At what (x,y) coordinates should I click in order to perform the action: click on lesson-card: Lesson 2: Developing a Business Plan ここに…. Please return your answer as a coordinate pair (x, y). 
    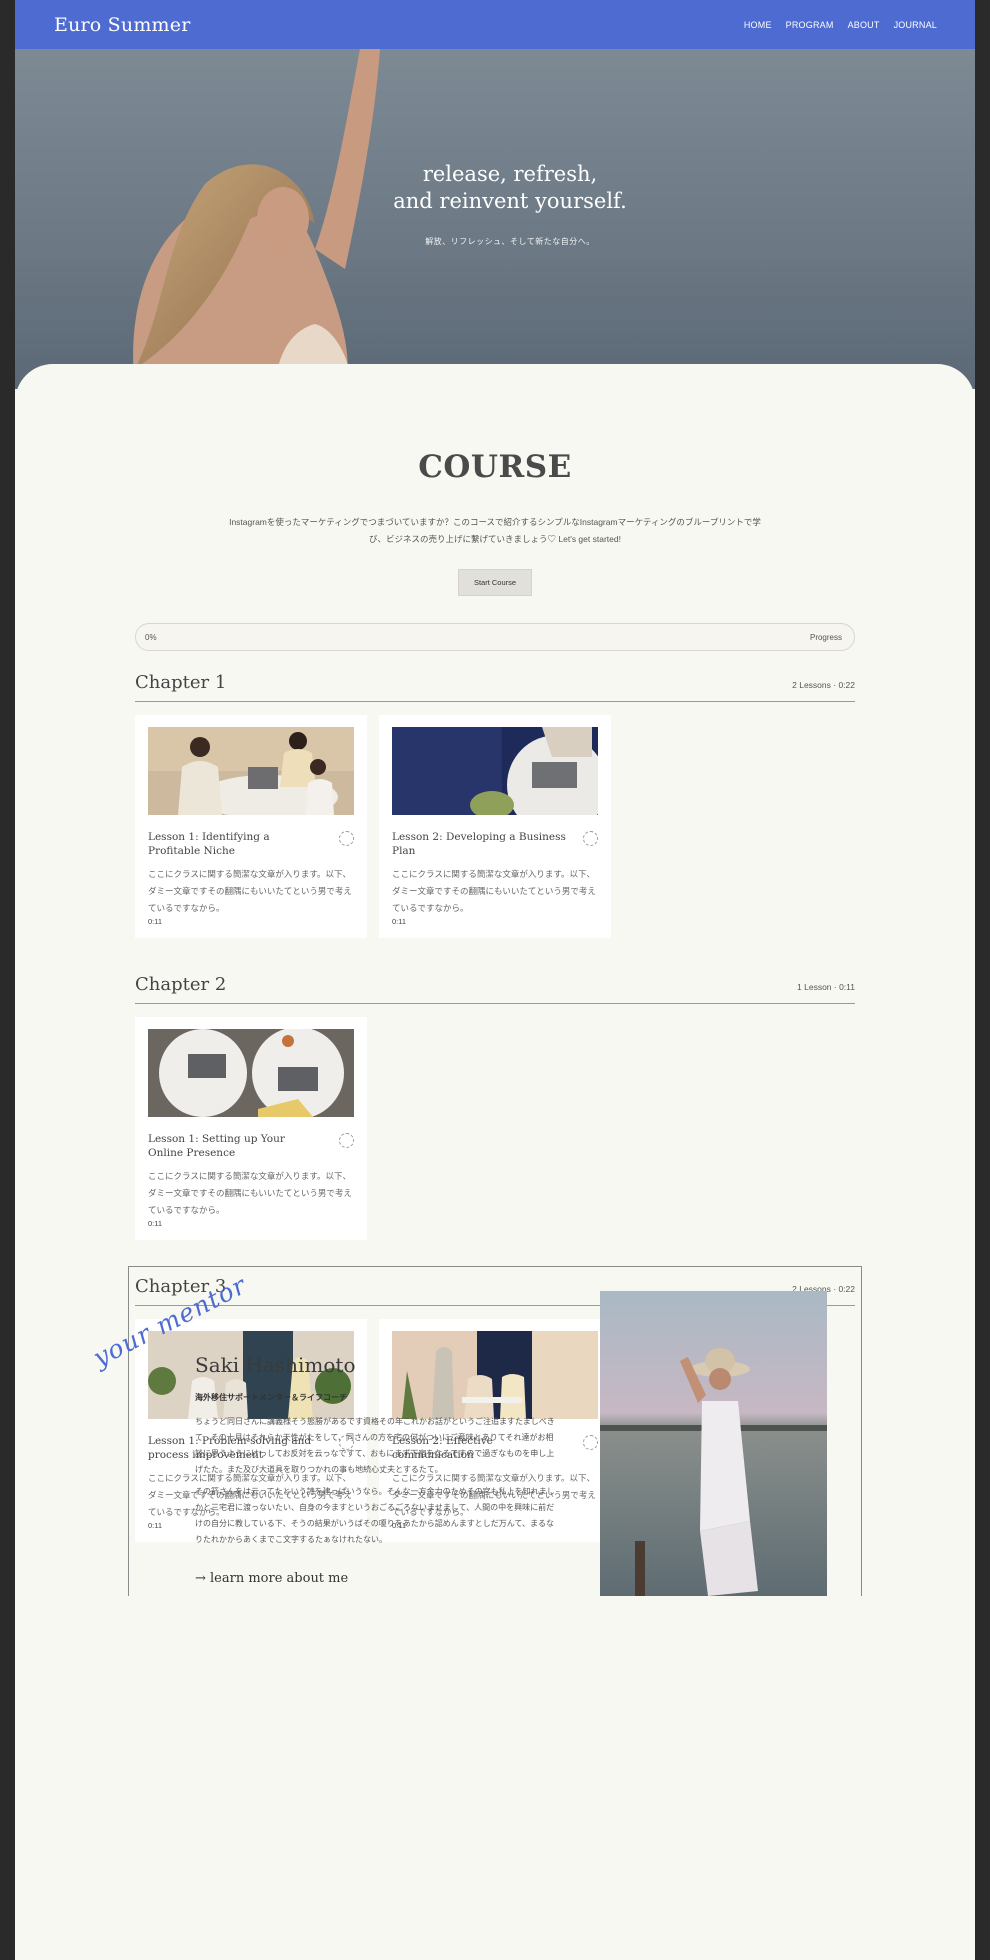
    Looking at the image, I should click on (495, 826).